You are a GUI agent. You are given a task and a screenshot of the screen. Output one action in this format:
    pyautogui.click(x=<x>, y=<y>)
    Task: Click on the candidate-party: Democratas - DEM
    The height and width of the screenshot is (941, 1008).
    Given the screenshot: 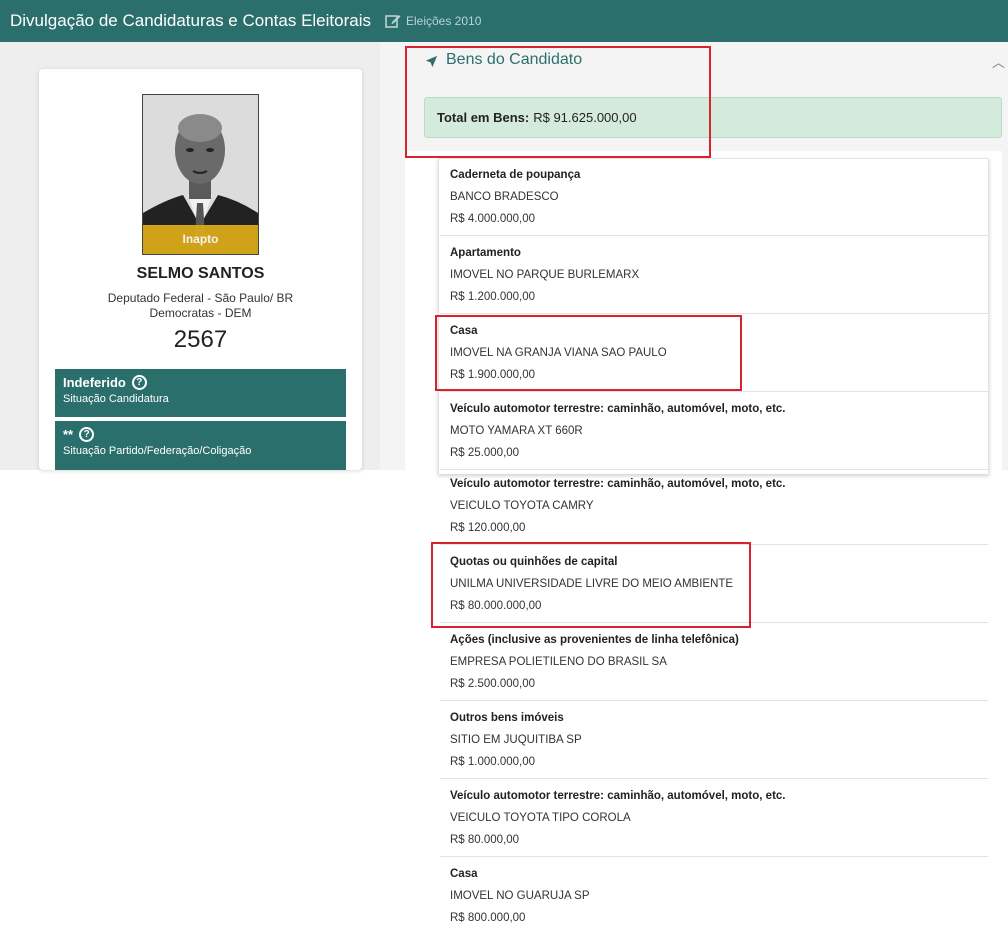 What is the action you would take?
    pyautogui.click(x=200, y=313)
    